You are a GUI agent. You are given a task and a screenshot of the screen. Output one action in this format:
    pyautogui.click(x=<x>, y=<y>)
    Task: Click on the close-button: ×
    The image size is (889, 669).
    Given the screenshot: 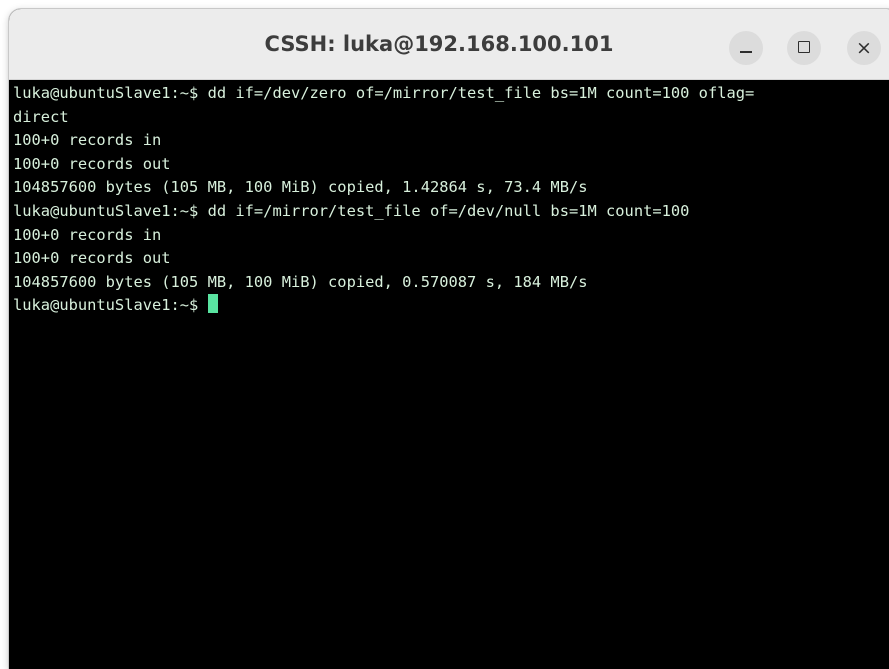 What is the action you would take?
    pyautogui.click(x=864, y=48)
    